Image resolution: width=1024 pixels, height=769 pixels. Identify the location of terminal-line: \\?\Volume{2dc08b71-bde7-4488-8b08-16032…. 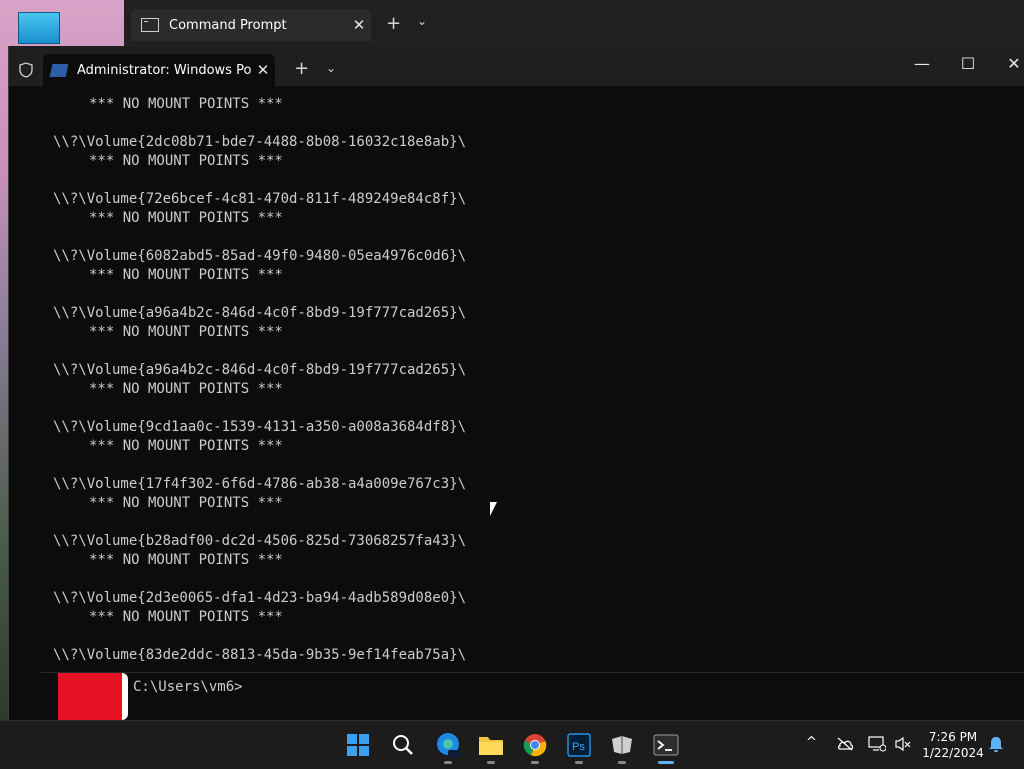
(260, 142).